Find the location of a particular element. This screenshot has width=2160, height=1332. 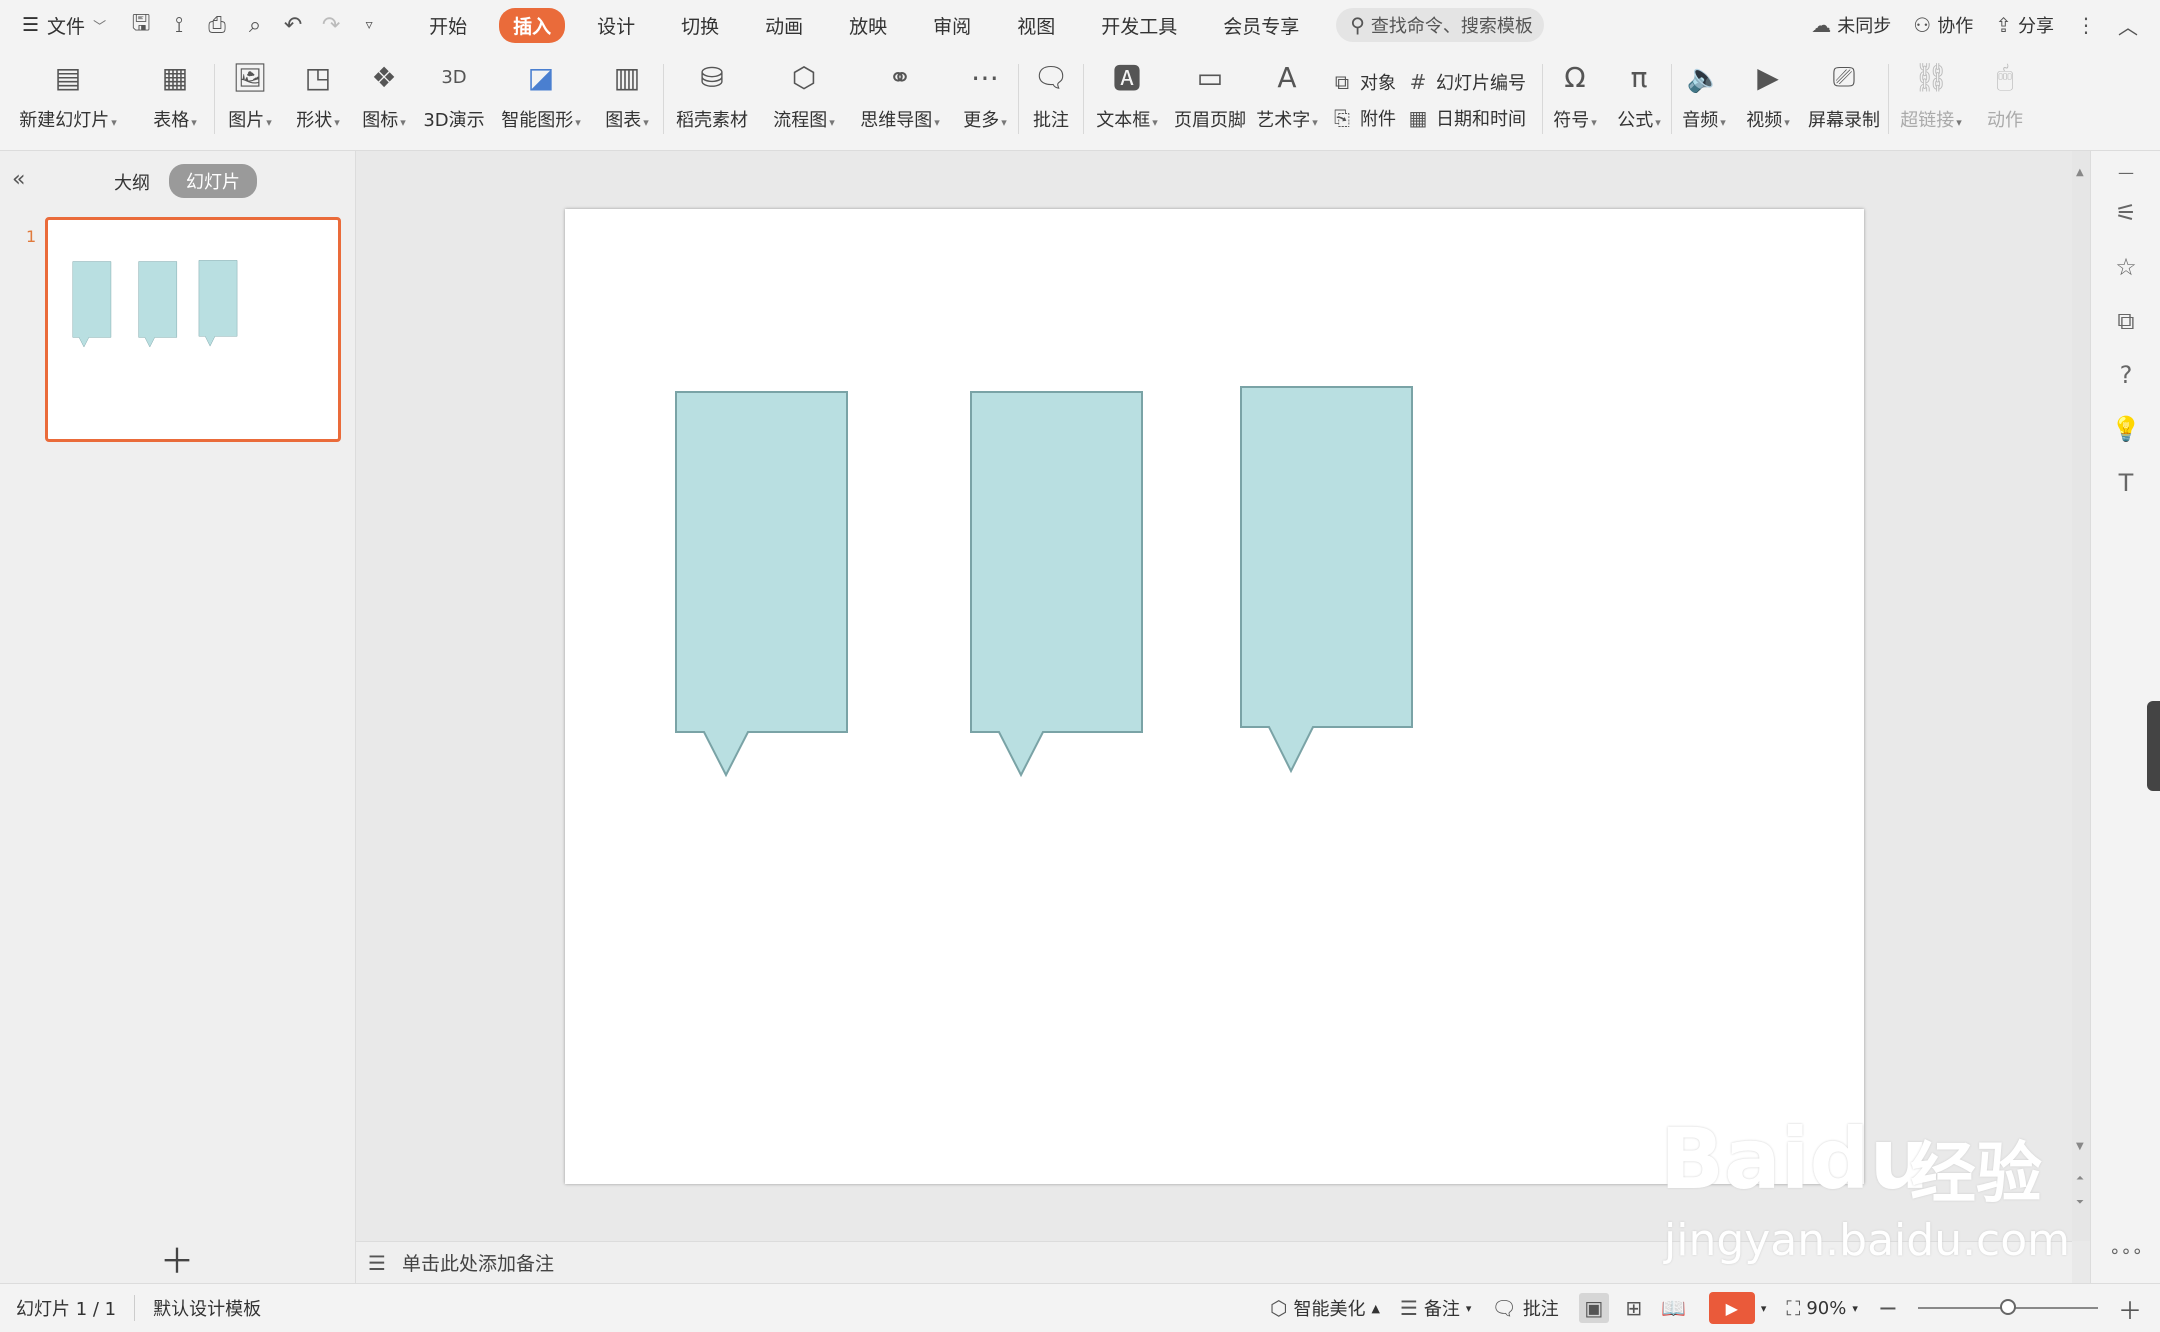

header-footer-button: ▭ 页眉页脚 is located at coordinates (1210, 100).